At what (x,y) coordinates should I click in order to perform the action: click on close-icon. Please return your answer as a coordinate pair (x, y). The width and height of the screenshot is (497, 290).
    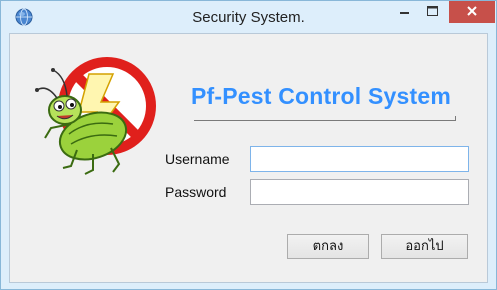
    Looking at the image, I should click on (472, 11).